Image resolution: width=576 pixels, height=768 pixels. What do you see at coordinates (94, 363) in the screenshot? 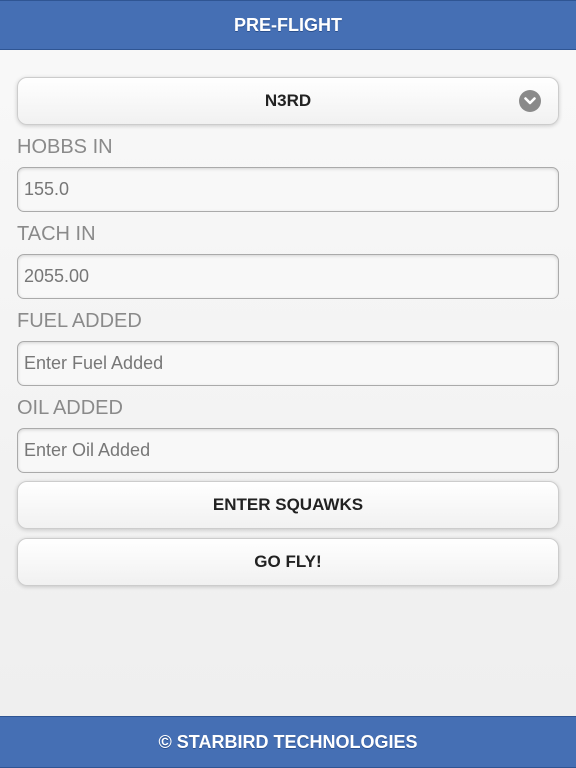
I see `fuel-added-placeholder: Enter Fuel Added` at bounding box center [94, 363].